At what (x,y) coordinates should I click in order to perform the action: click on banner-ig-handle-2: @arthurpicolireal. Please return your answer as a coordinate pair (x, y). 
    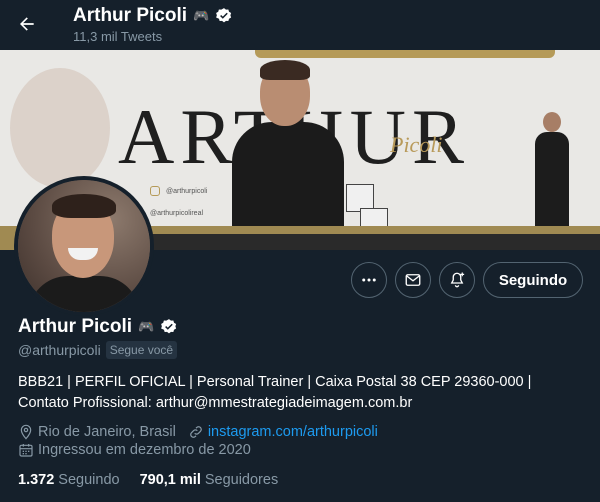
    Looking at the image, I should click on (177, 213).